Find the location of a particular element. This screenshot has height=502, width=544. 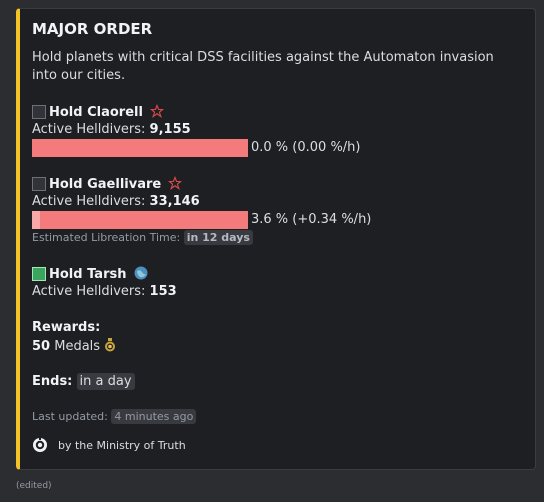

rewards-amount: 50 is located at coordinates (41, 346).